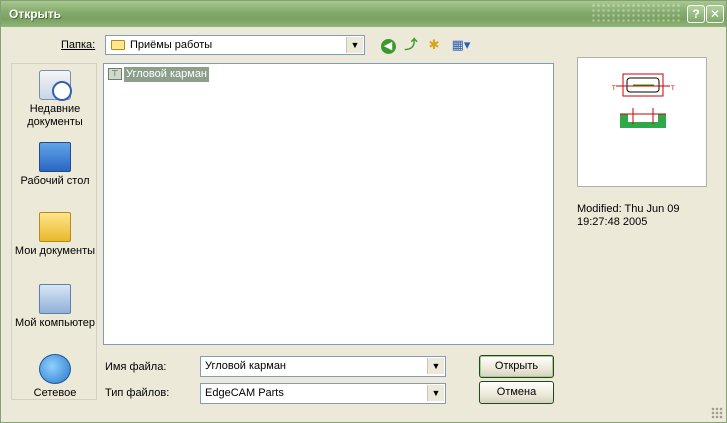  I want to click on place-my-computer: Мой компьютер, so click(55, 307).